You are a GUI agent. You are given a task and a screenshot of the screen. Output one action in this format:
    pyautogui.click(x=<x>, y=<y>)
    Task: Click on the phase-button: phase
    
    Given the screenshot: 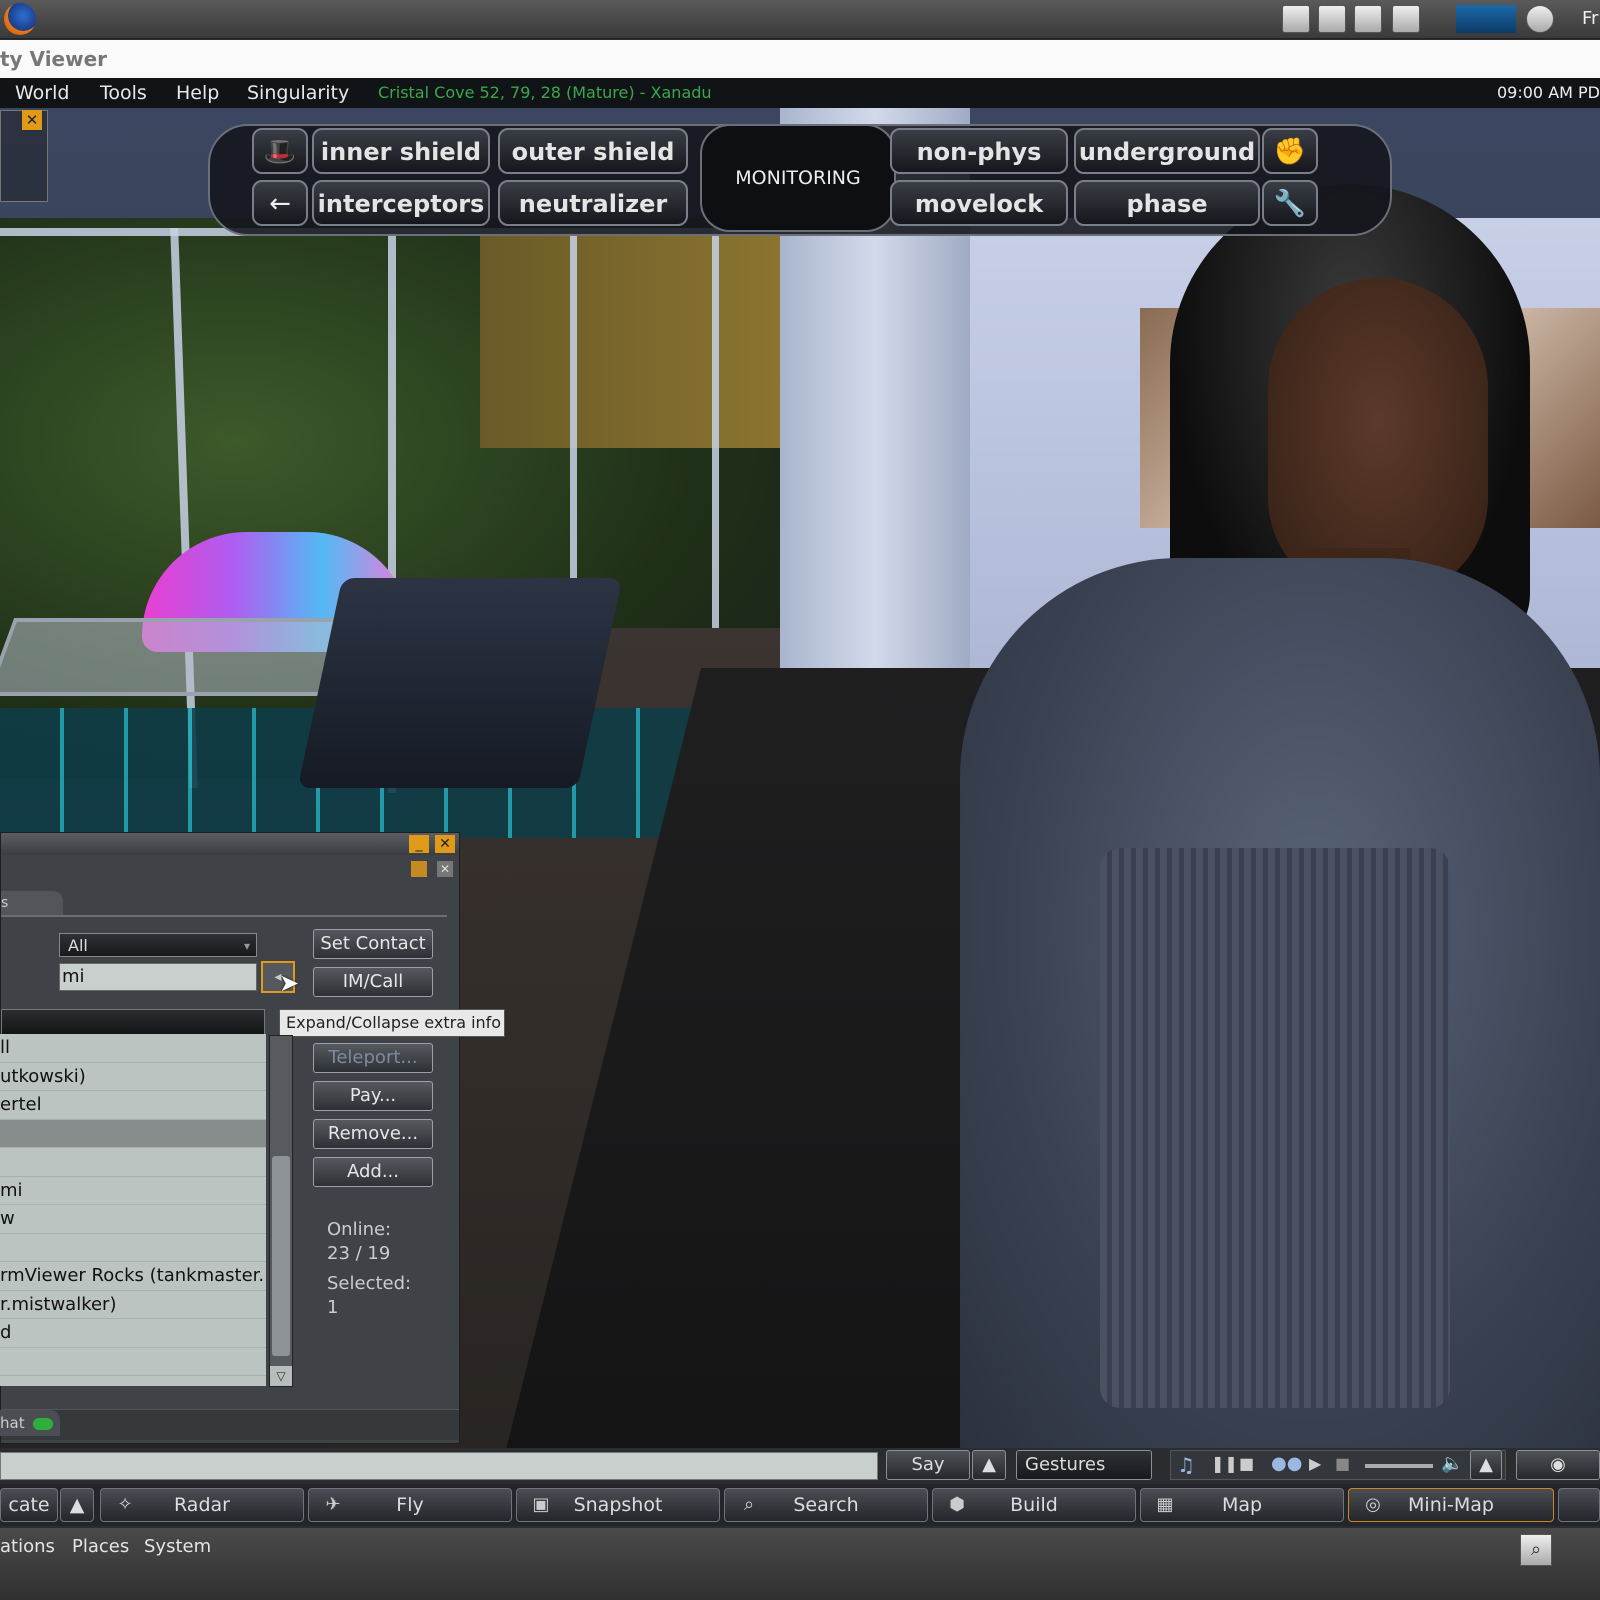 What is the action you would take?
    pyautogui.click(x=1167, y=203)
    